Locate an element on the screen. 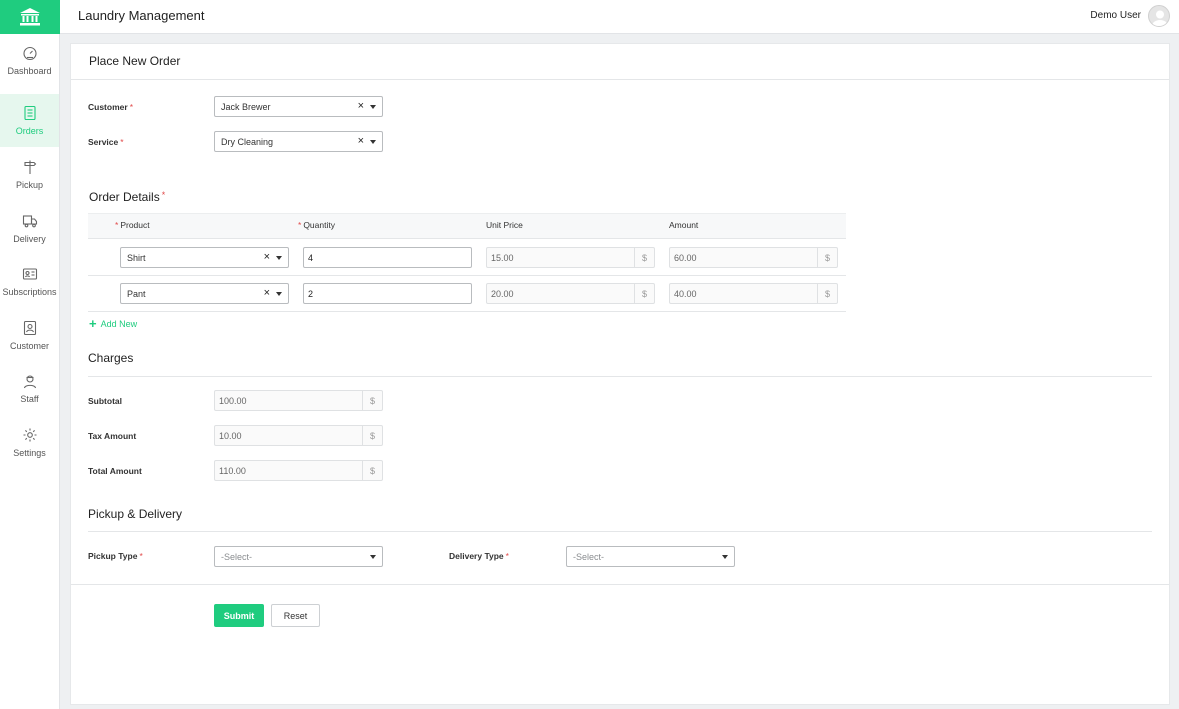 The width and height of the screenshot is (1179, 709). service-select: Dry Cleaning × is located at coordinates (298, 141).